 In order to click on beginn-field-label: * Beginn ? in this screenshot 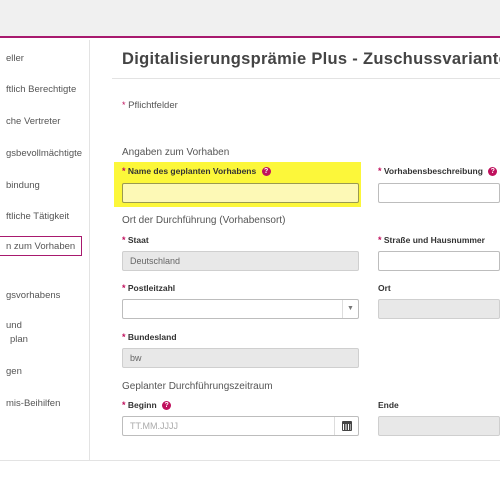, I will do `click(147, 405)`.